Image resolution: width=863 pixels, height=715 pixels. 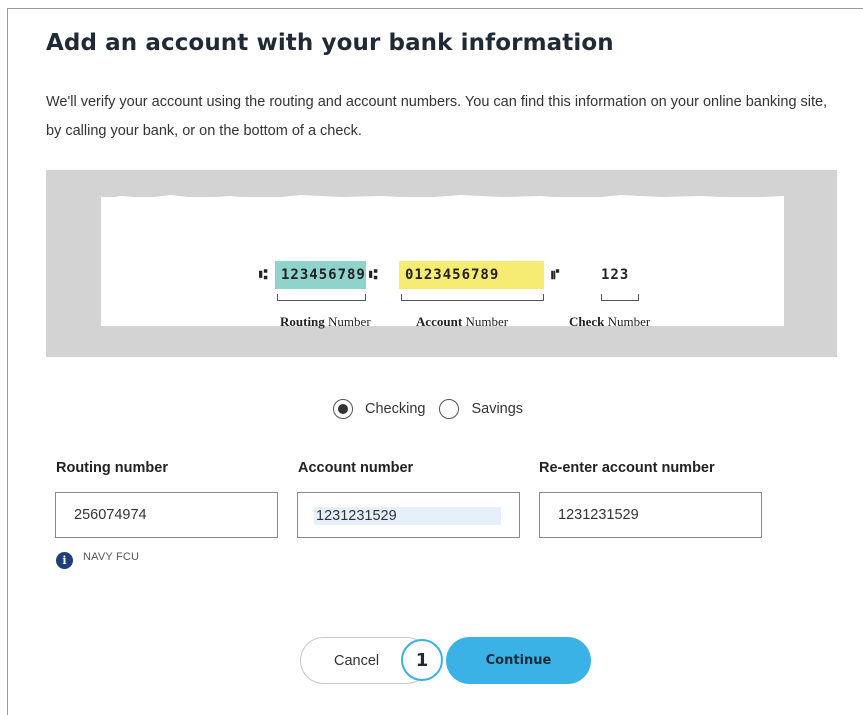 What do you see at coordinates (472, 297) in the screenshot?
I see `account-bracket` at bounding box center [472, 297].